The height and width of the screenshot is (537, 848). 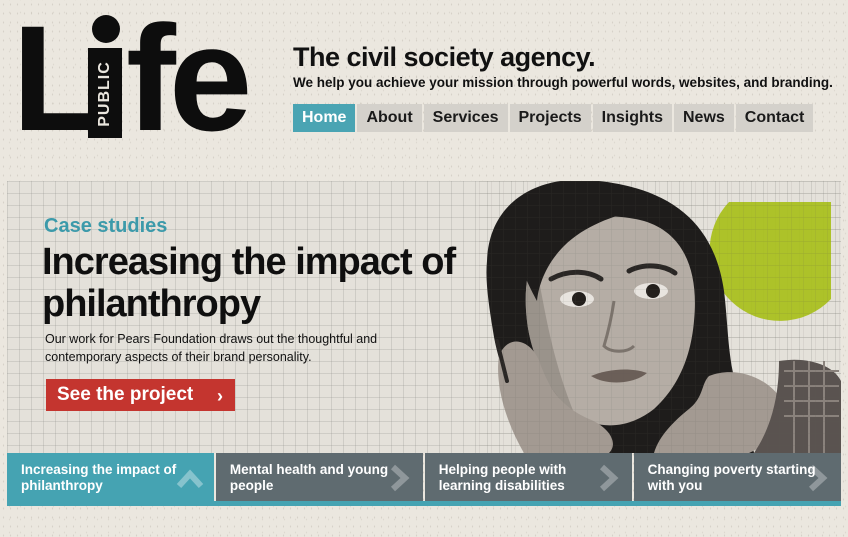 I want to click on hero-eyebrow: Case studies, so click(x=106, y=226).